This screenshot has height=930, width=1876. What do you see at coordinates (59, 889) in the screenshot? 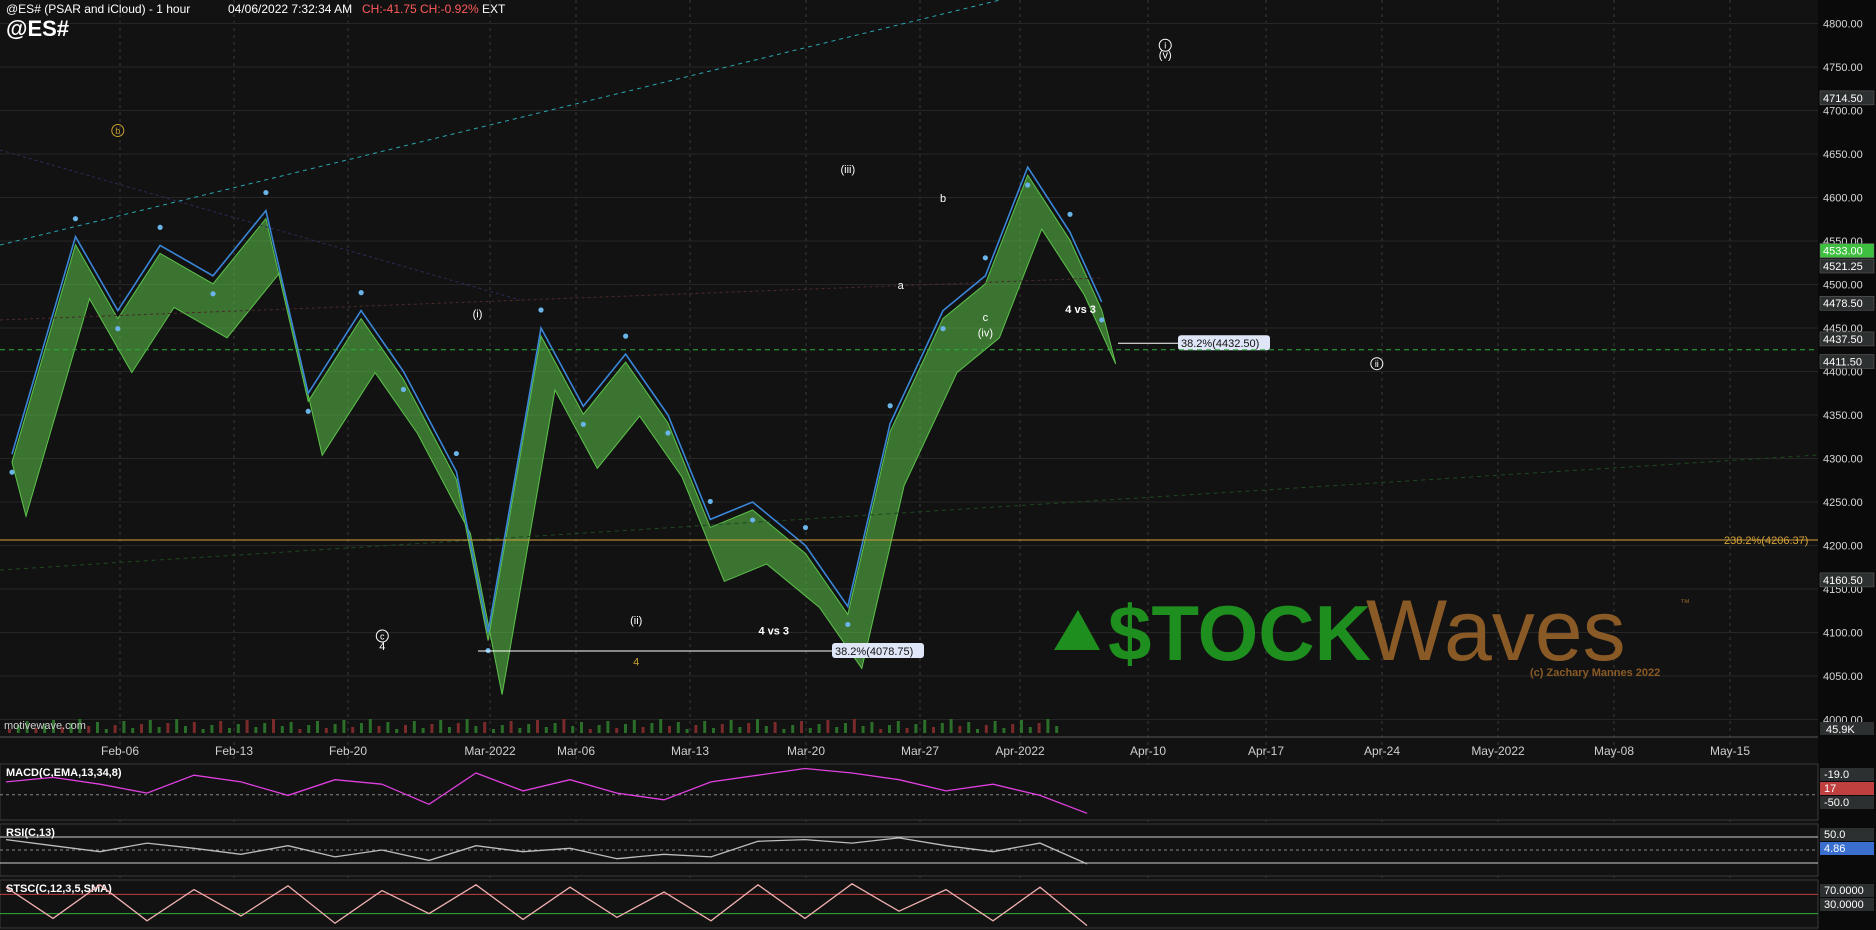
I see `indicator-label: STSC(C,12,3,5,SMA)` at bounding box center [59, 889].